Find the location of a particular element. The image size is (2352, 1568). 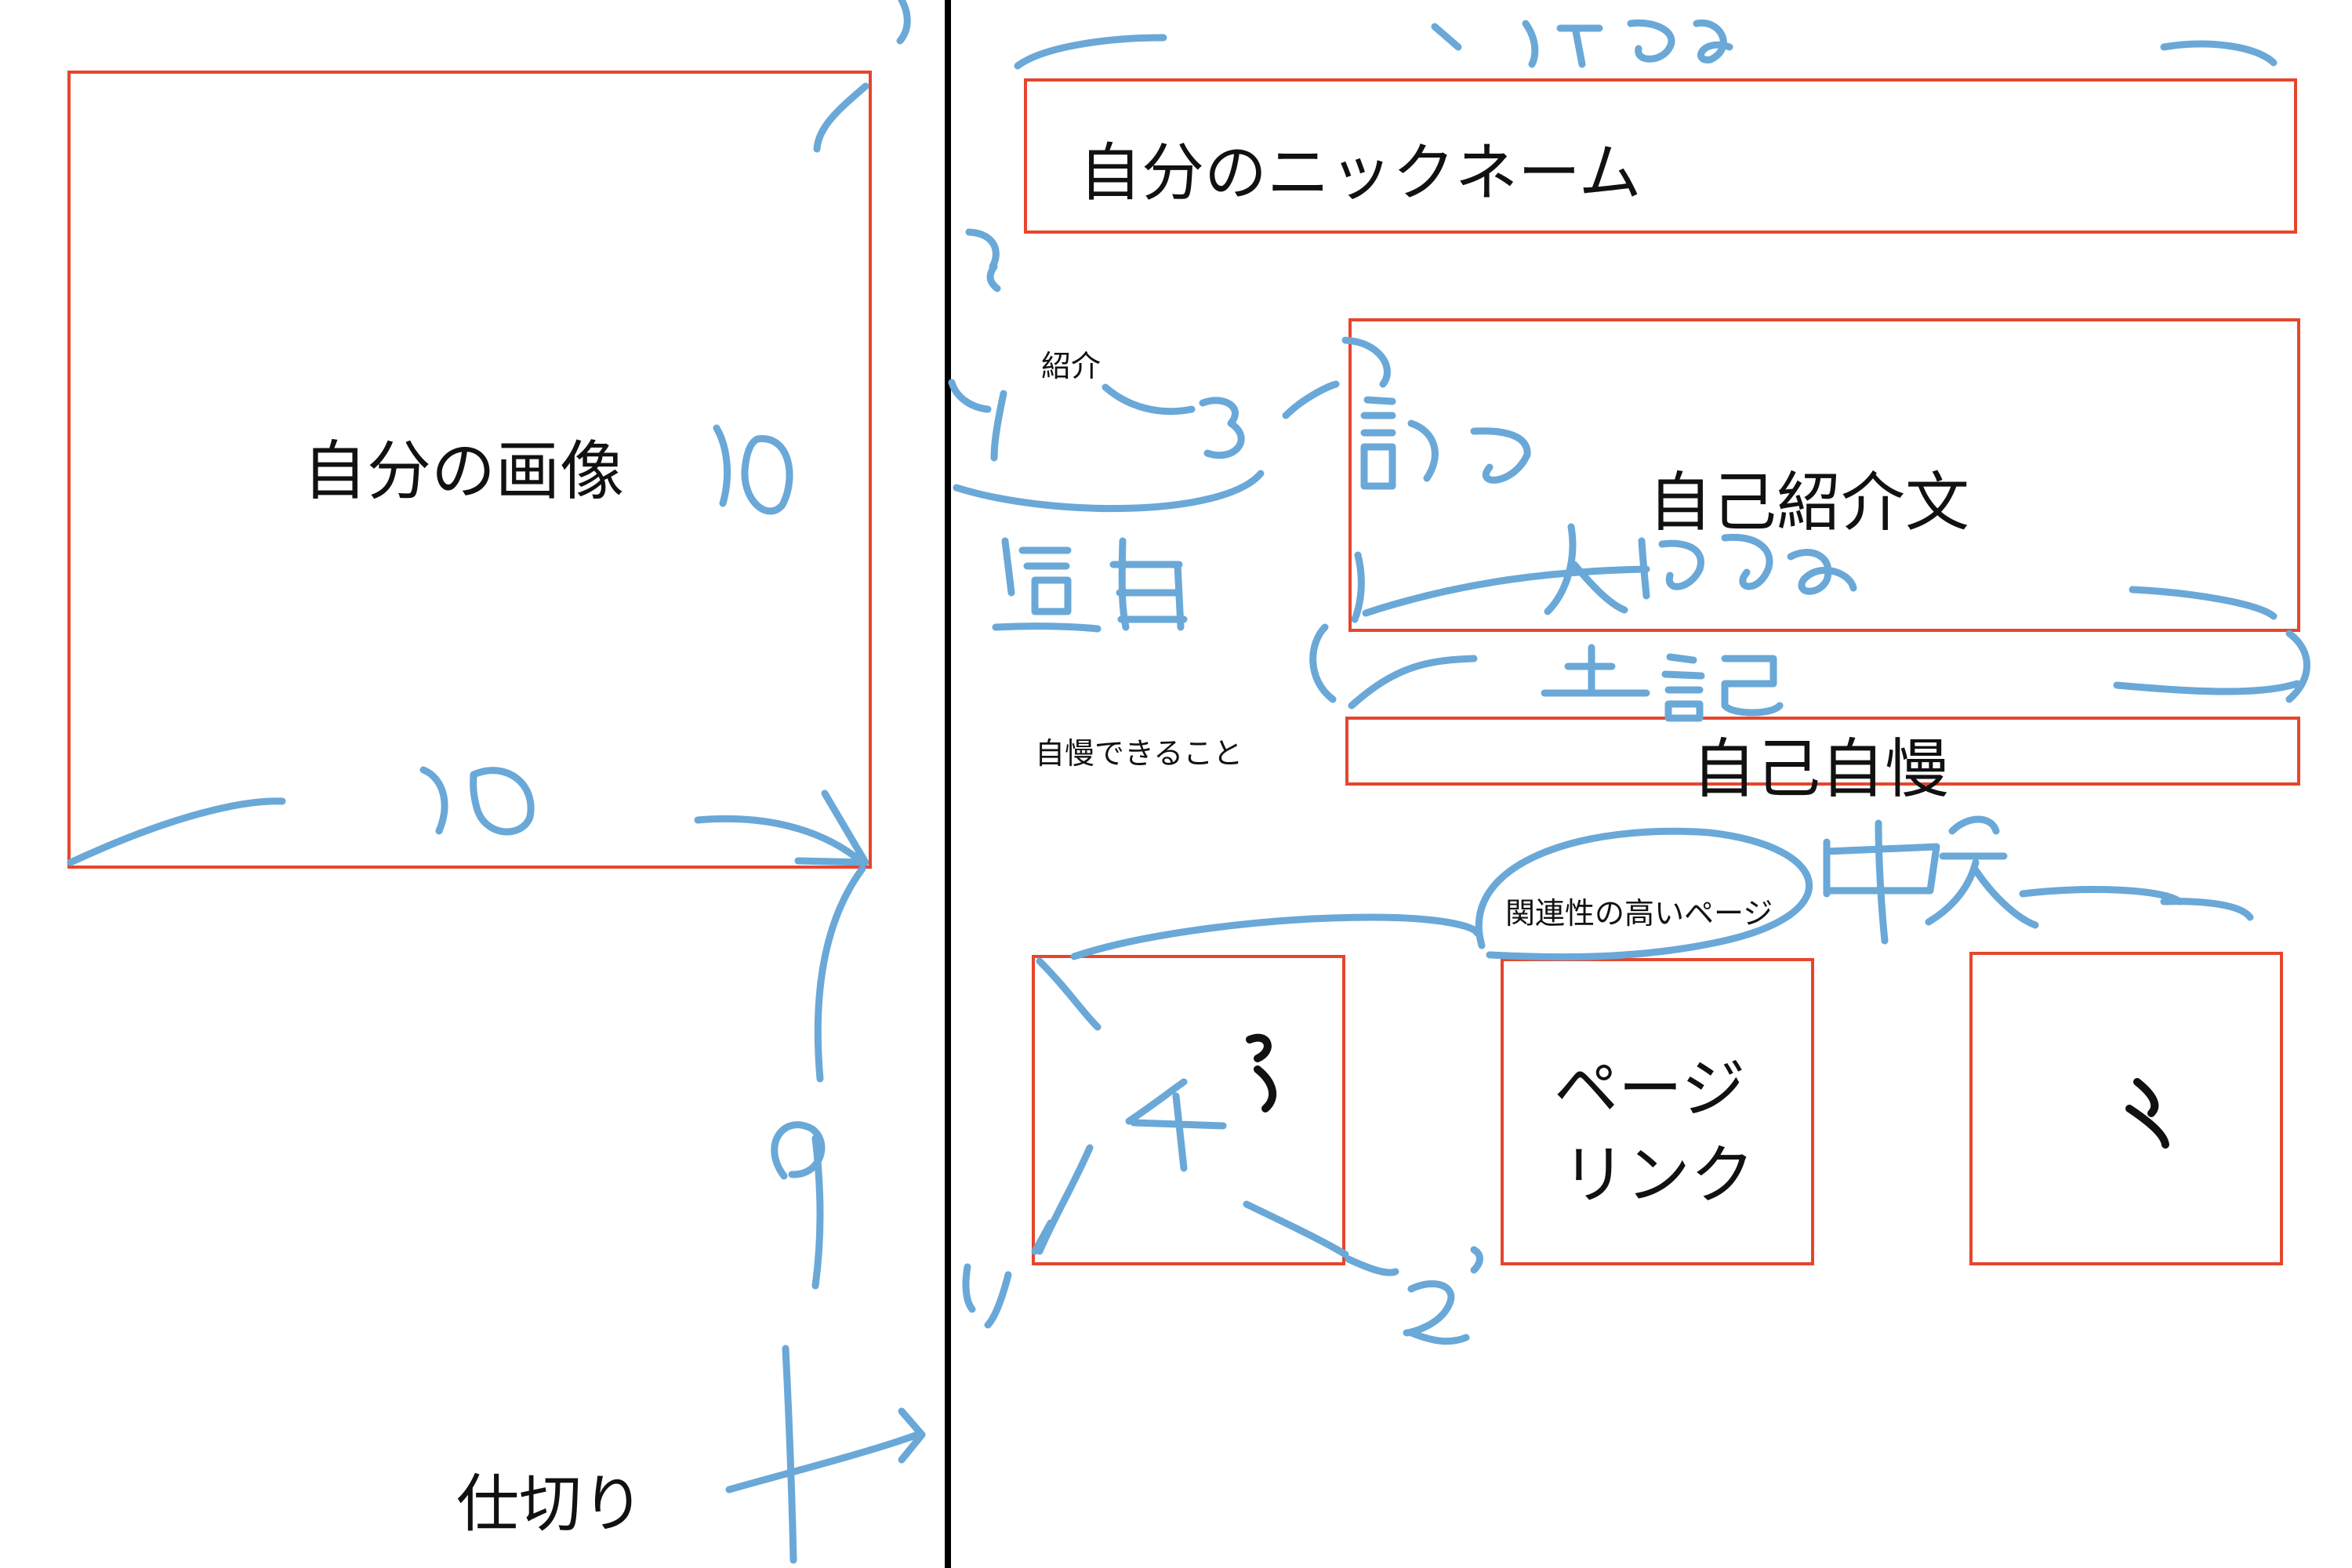

intro-heading: 紹介 is located at coordinates (1071, 366).